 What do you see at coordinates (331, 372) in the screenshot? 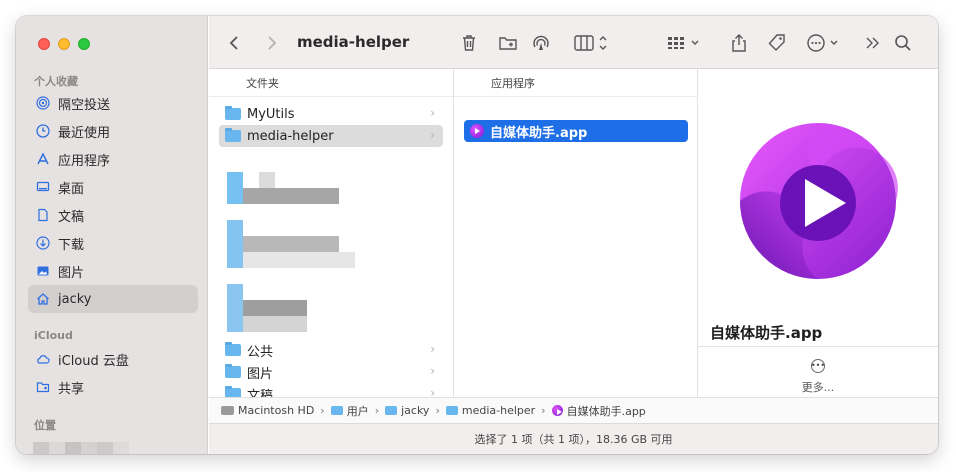
I see `list-item: 图片 ›` at bounding box center [331, 372].